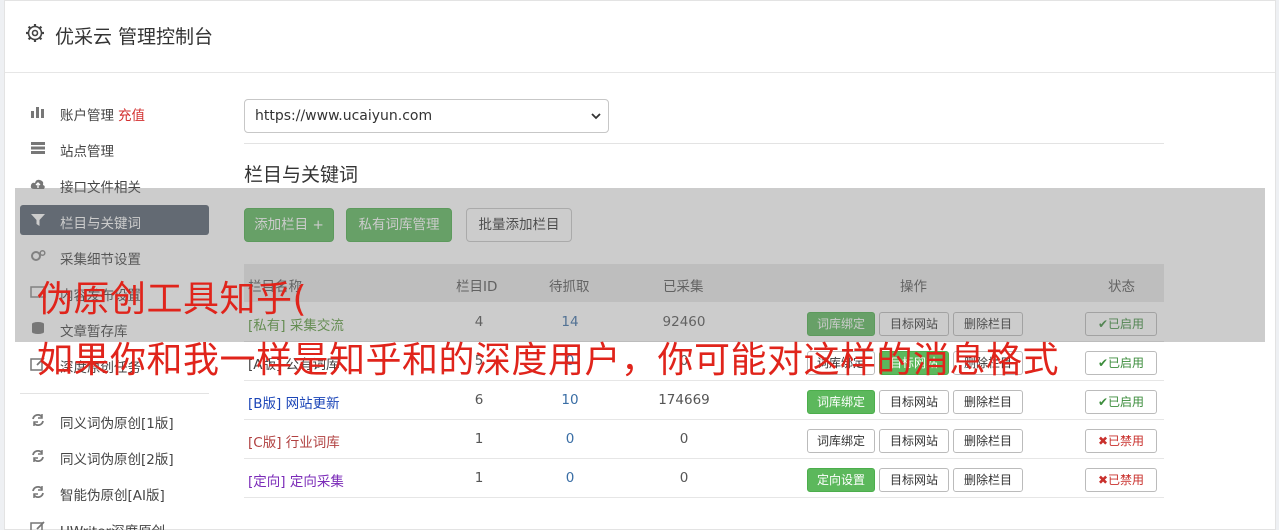  I want to click on gear-icon, so click(35, 33).